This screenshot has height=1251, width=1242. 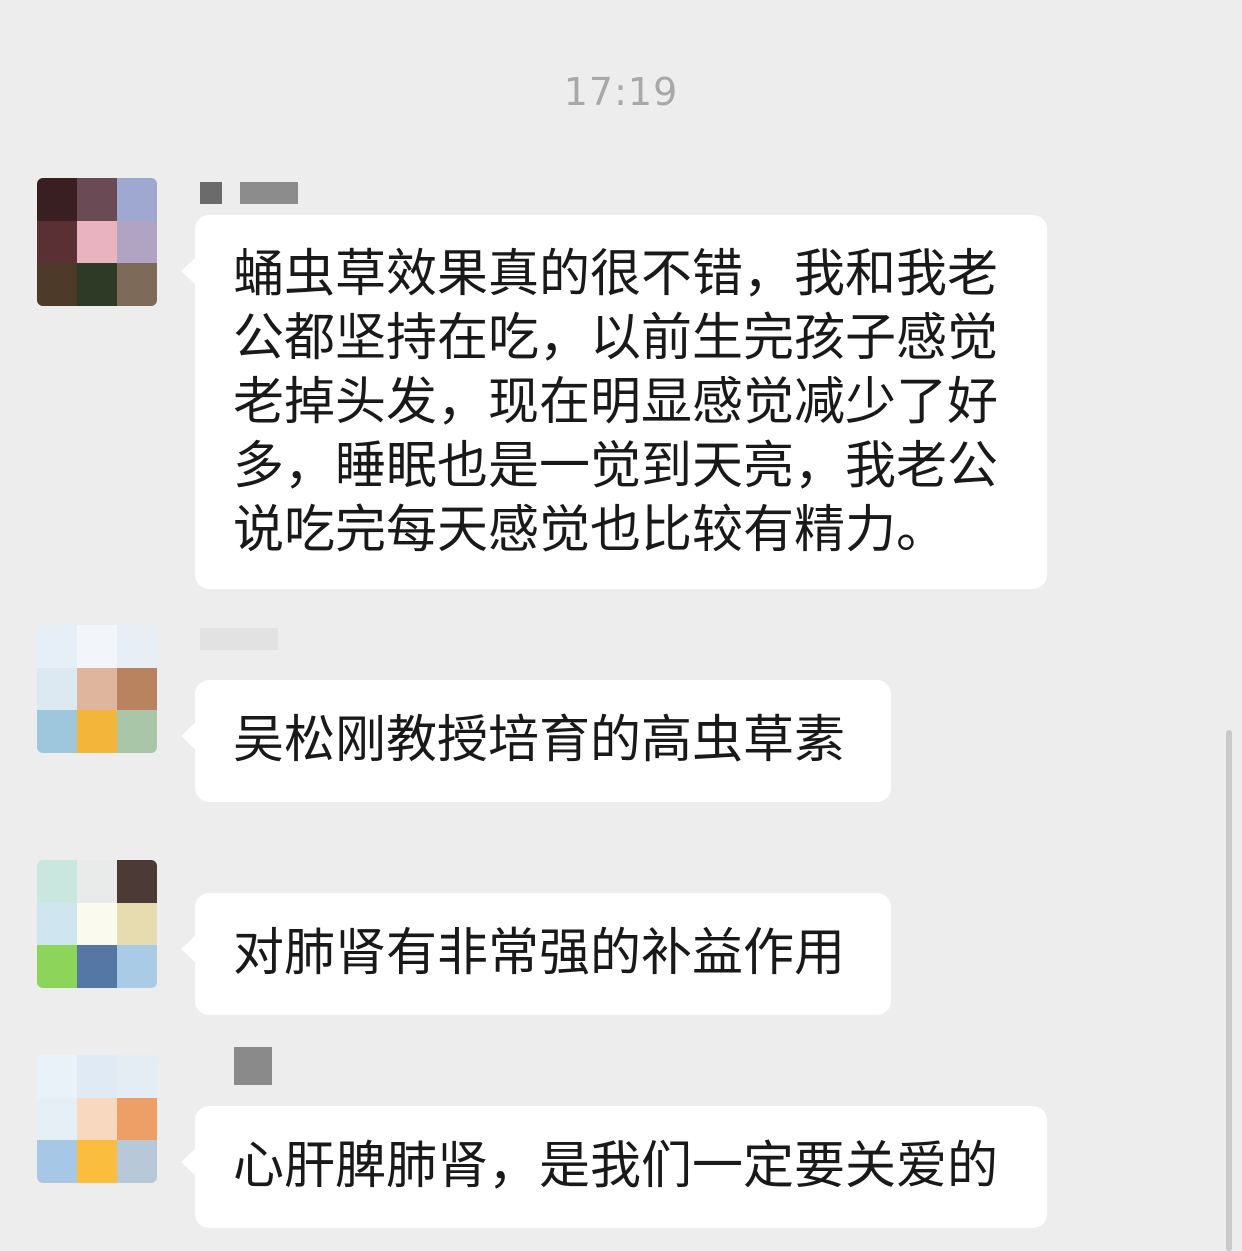 What do you see at coordinates (621, 92) in the screenshot?
I see `message-timestamp: 17:19` at bounding box center [621, 92].